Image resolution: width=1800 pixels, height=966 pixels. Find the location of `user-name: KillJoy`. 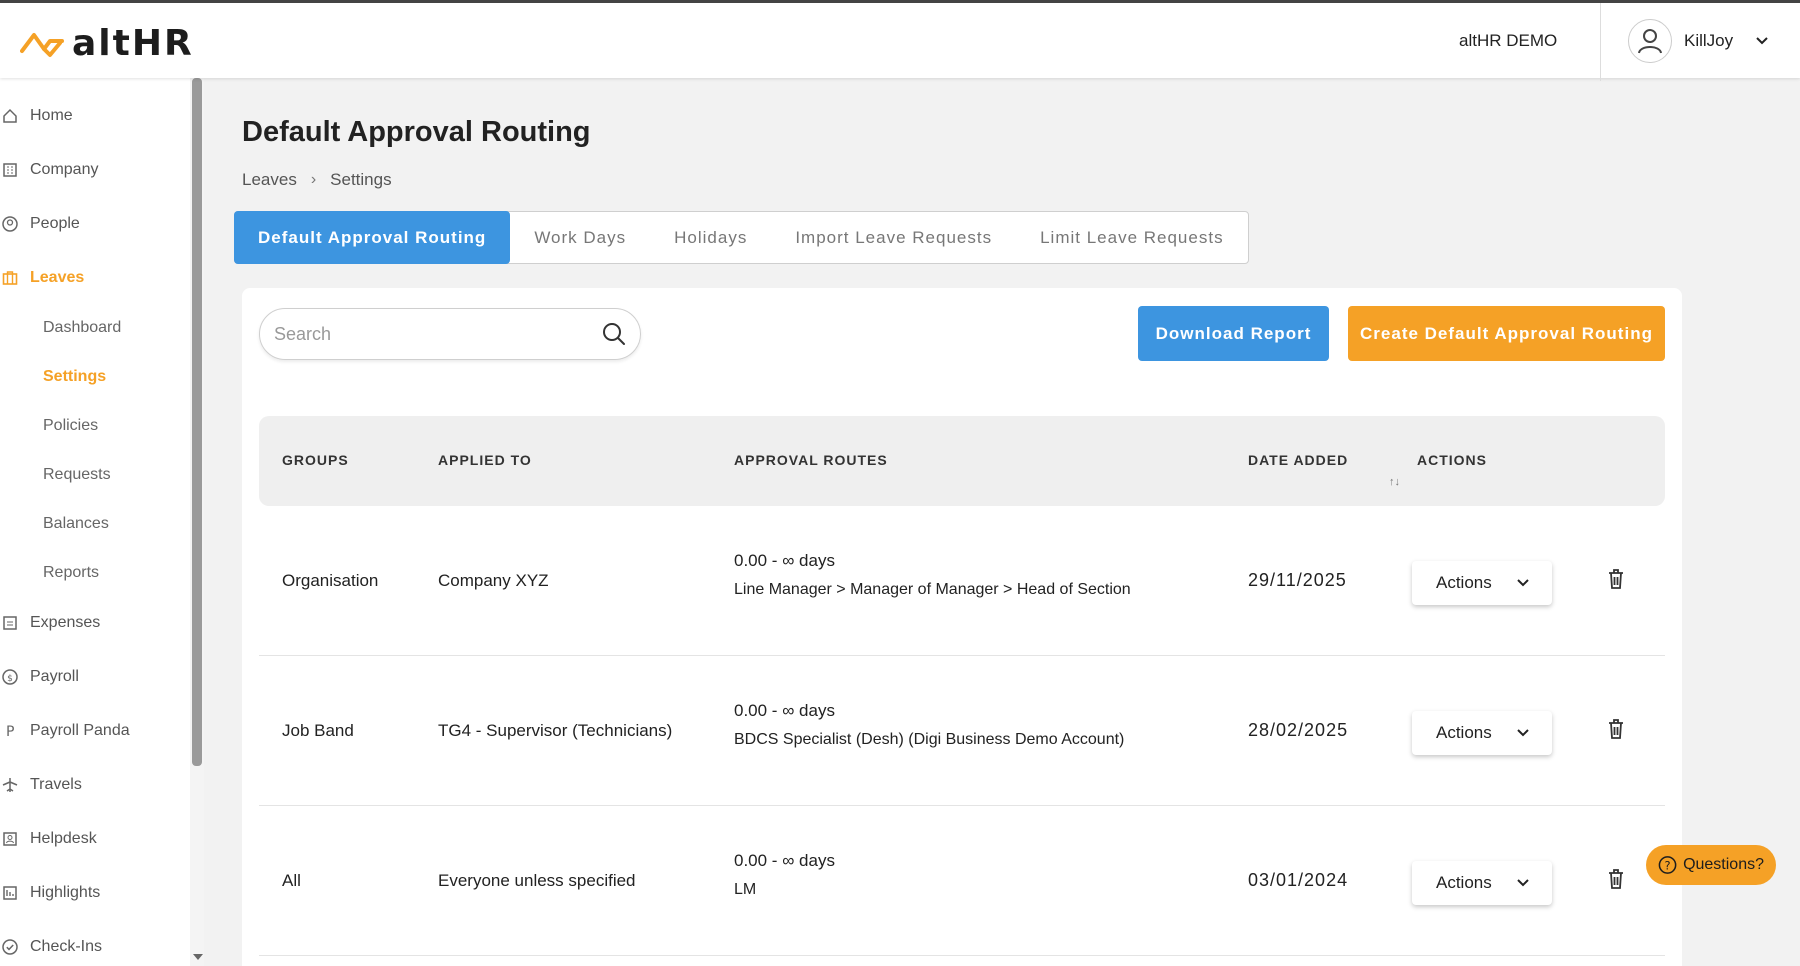

user-name: KillJoy is located at coordinates (1709, 40).